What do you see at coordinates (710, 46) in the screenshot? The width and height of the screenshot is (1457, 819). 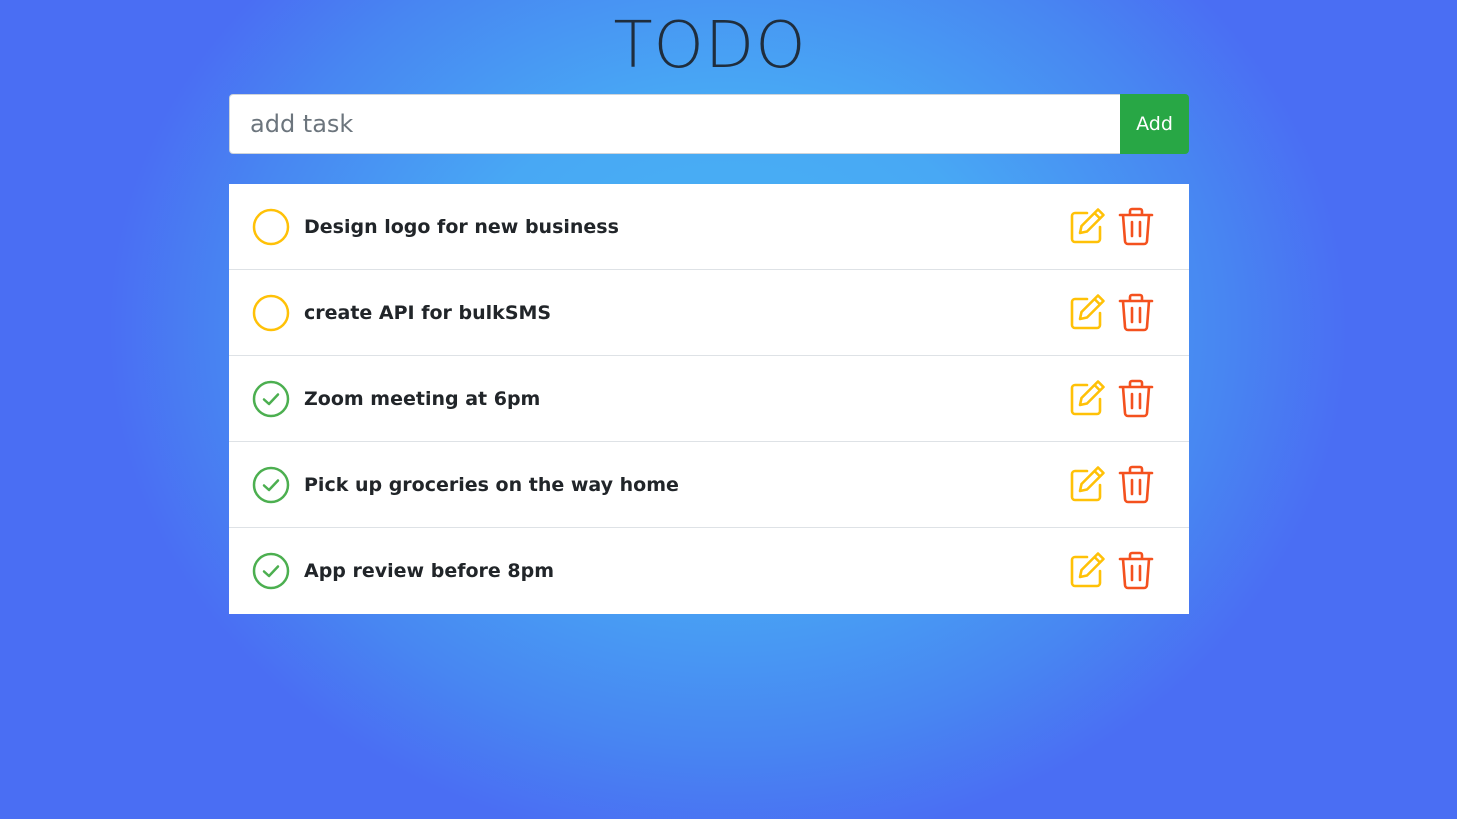 I see `page-title: TODO` at bounding box center [710, 46].